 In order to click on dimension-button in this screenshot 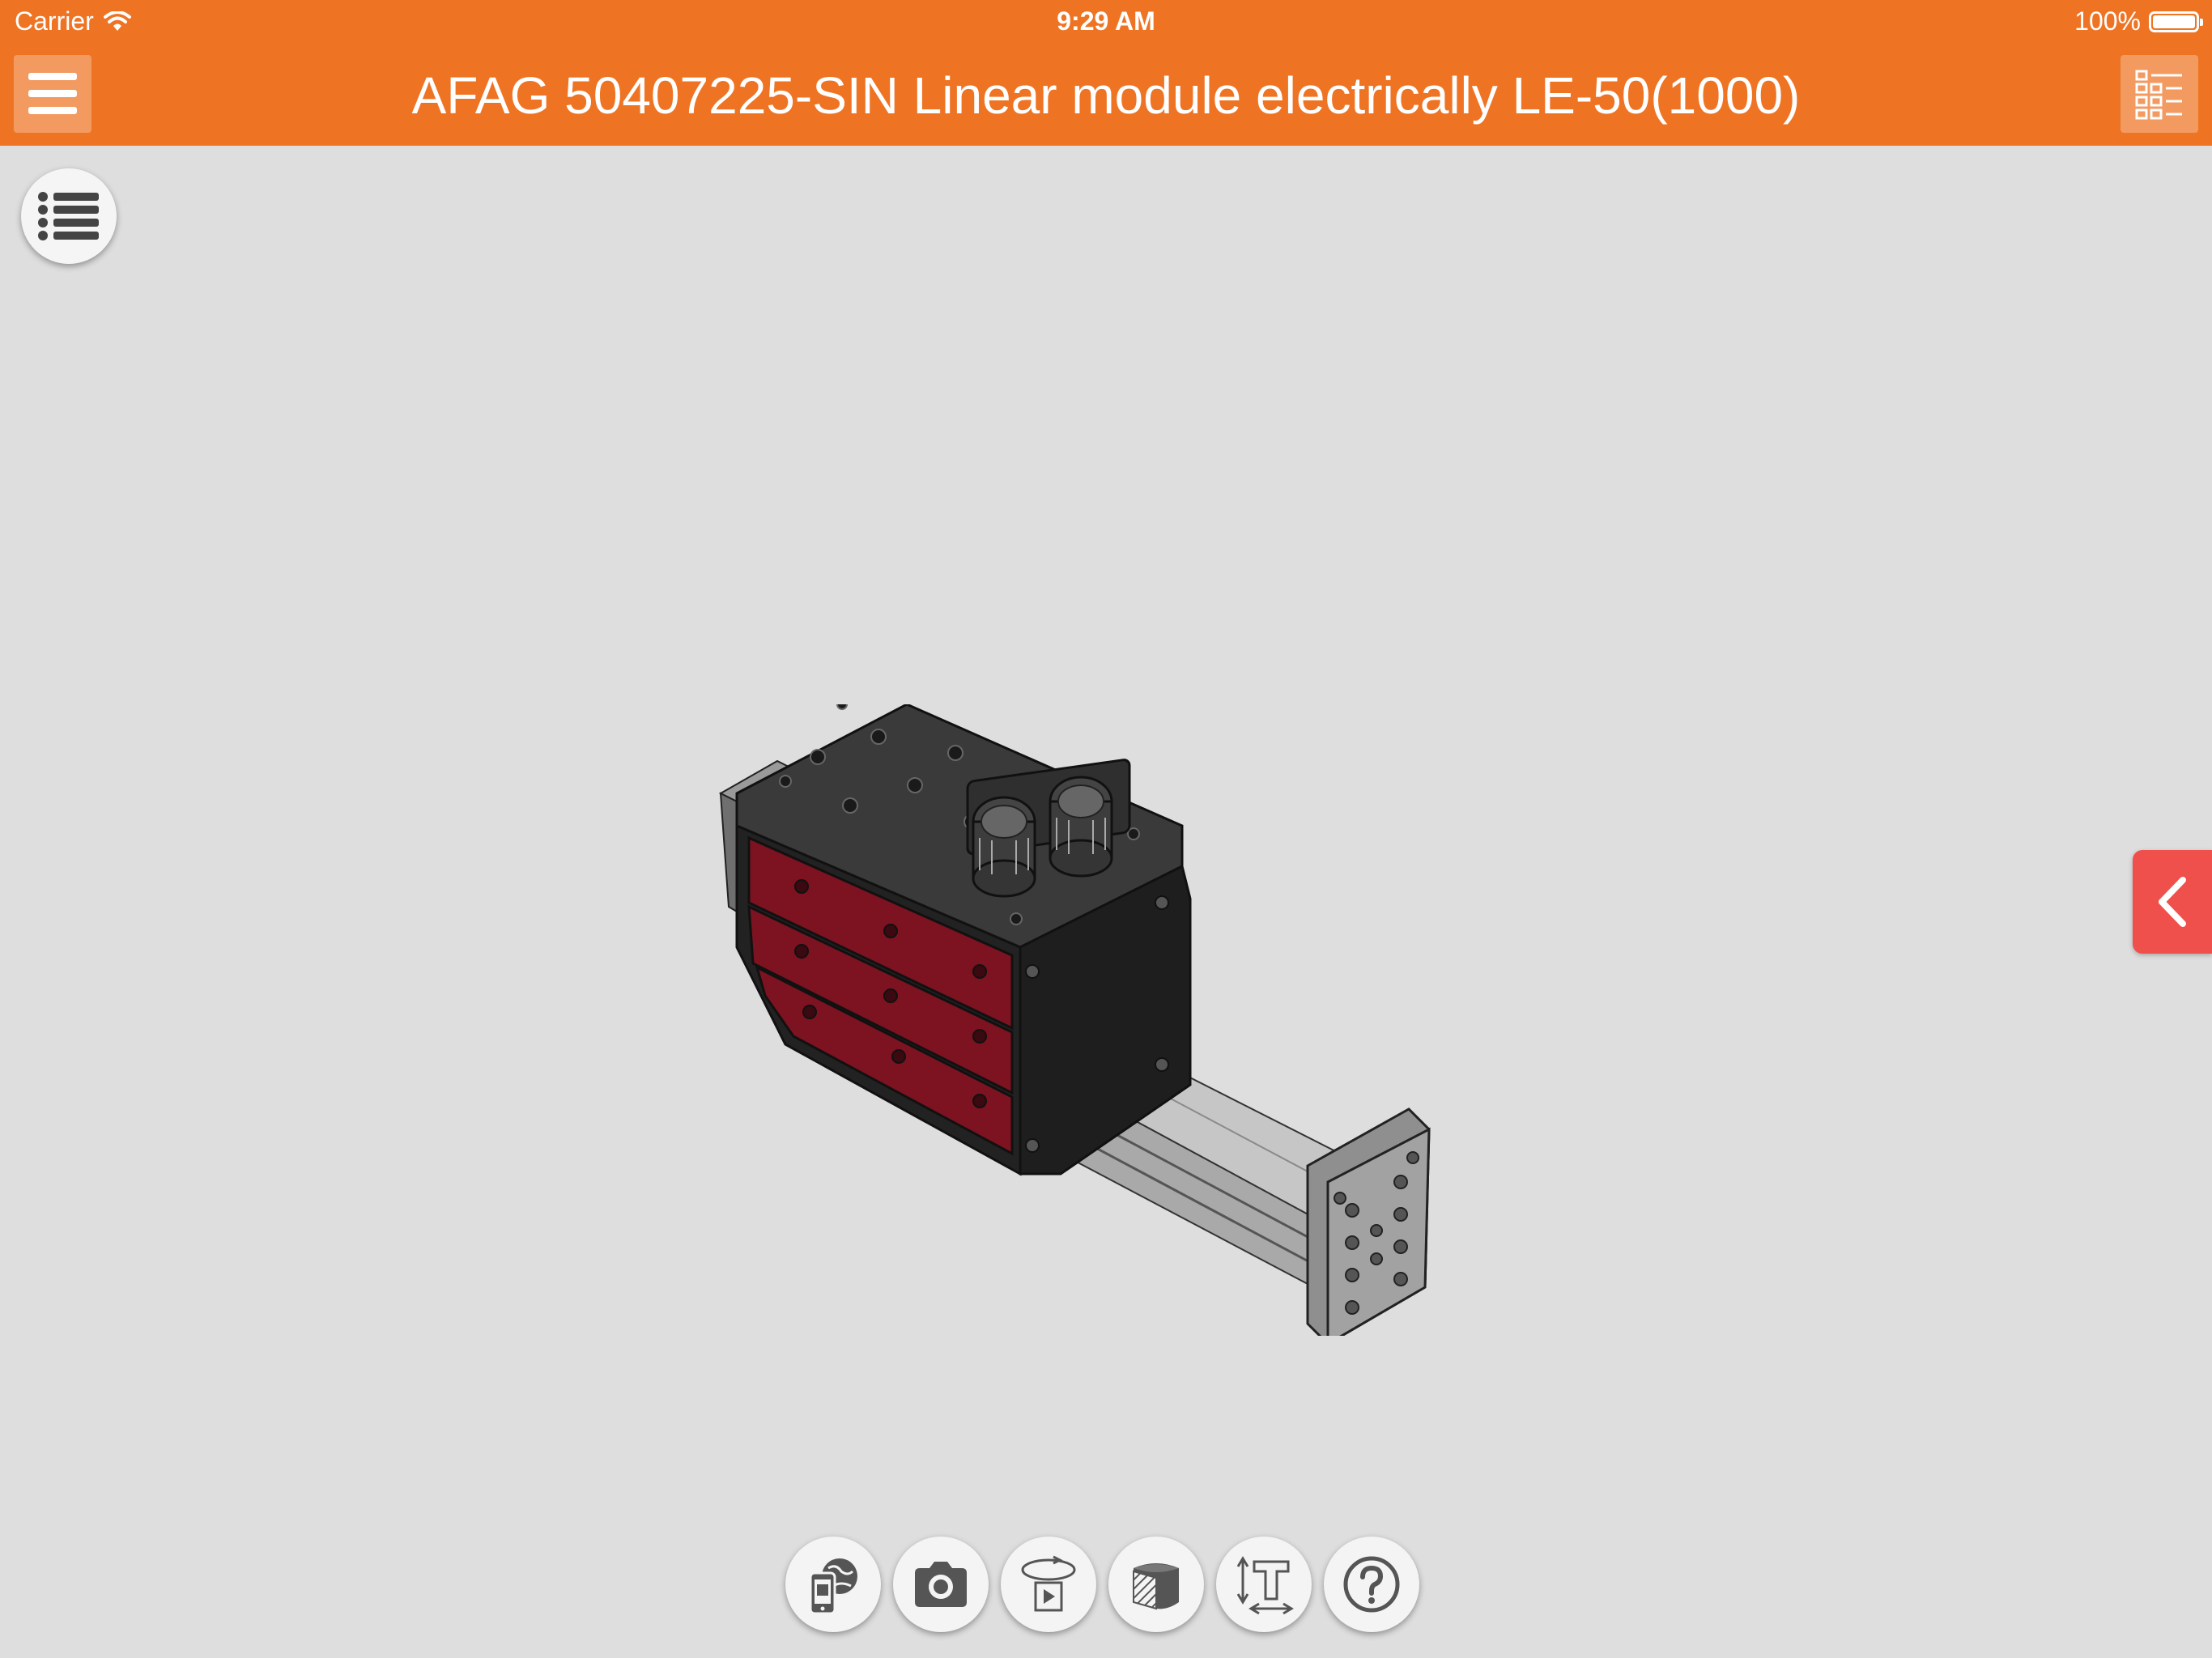, I will do `click(1264, 1584)`.